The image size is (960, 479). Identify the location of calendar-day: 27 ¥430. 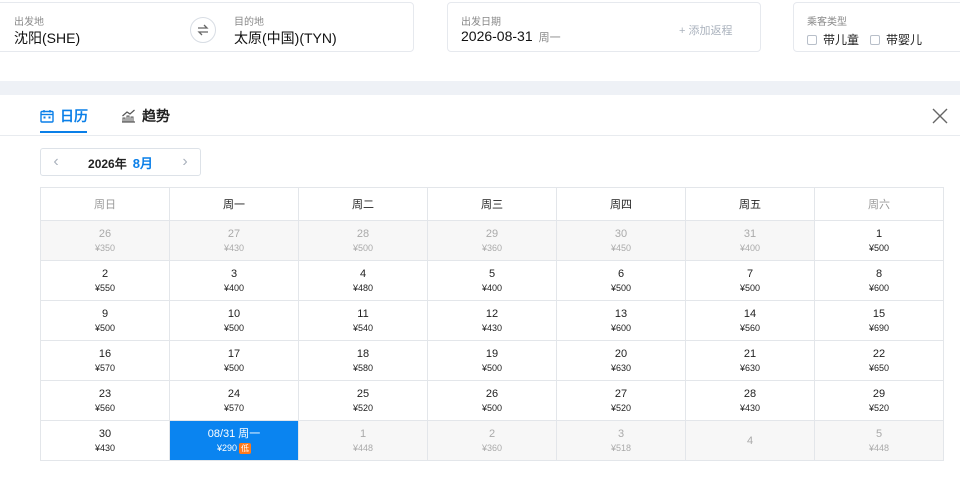
(234, 240).